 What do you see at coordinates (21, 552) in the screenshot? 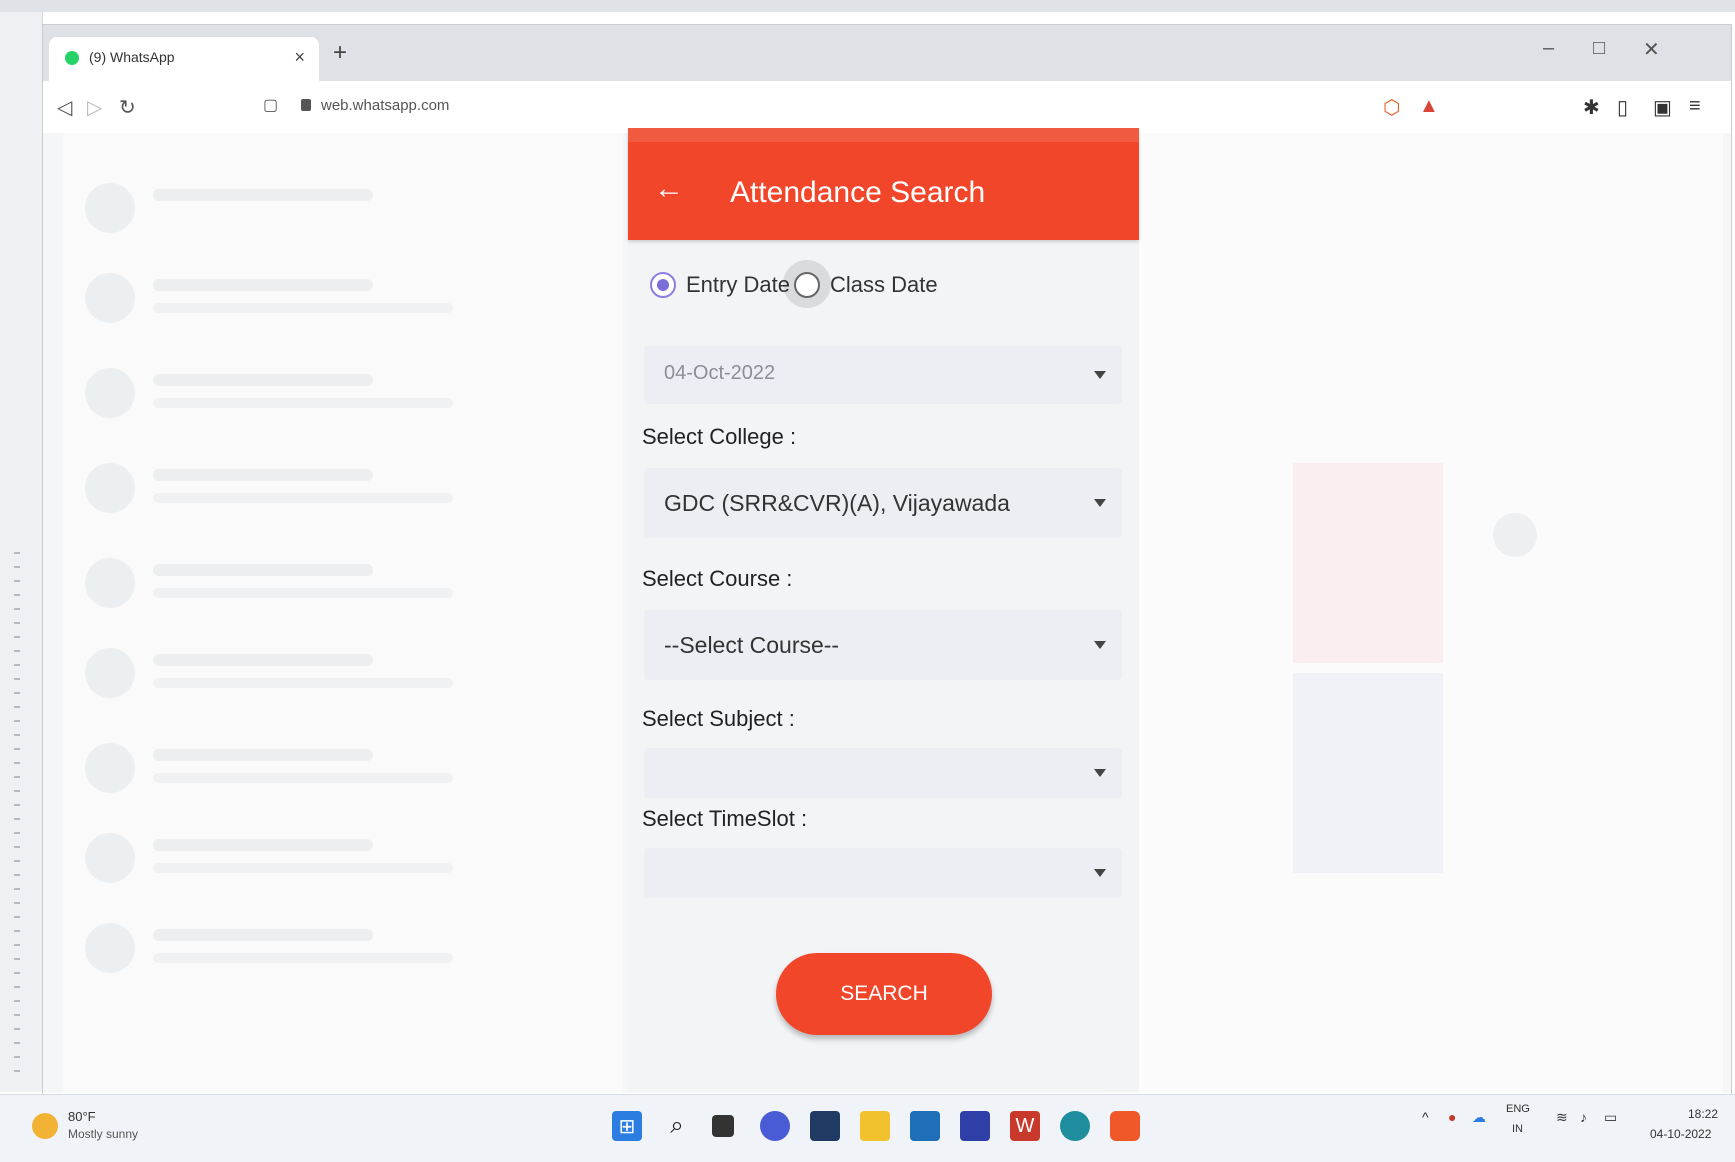
I see `left-side-panel` at bounding box center [21, 552].